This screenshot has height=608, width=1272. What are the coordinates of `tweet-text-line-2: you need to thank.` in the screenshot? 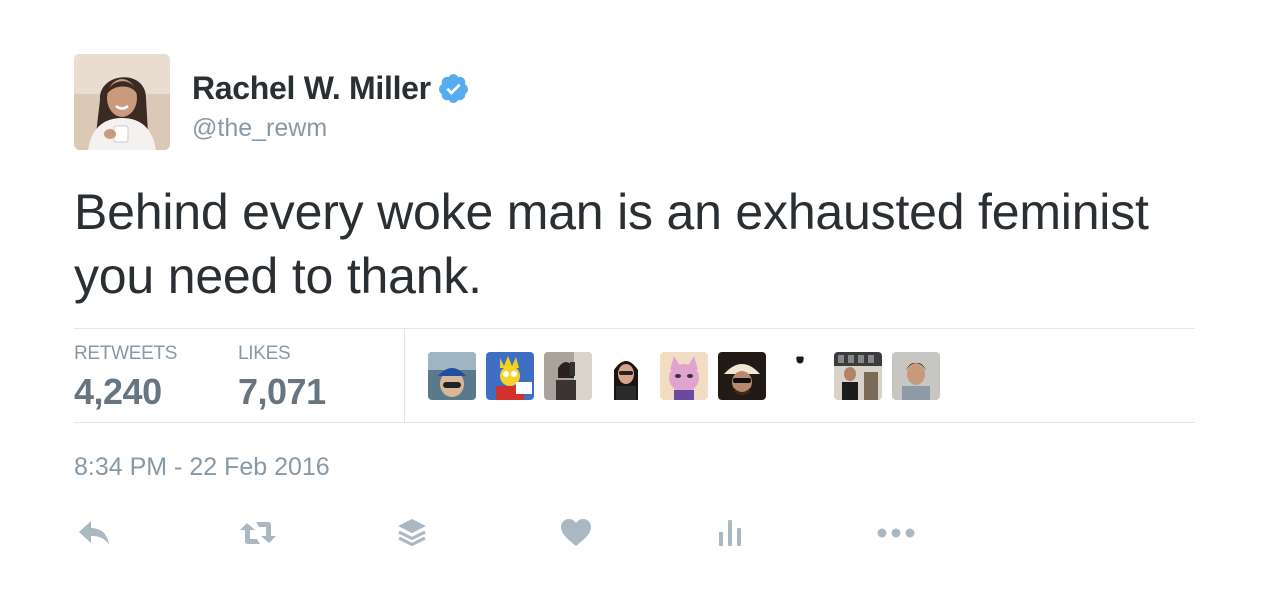 It's located at (278, 276).